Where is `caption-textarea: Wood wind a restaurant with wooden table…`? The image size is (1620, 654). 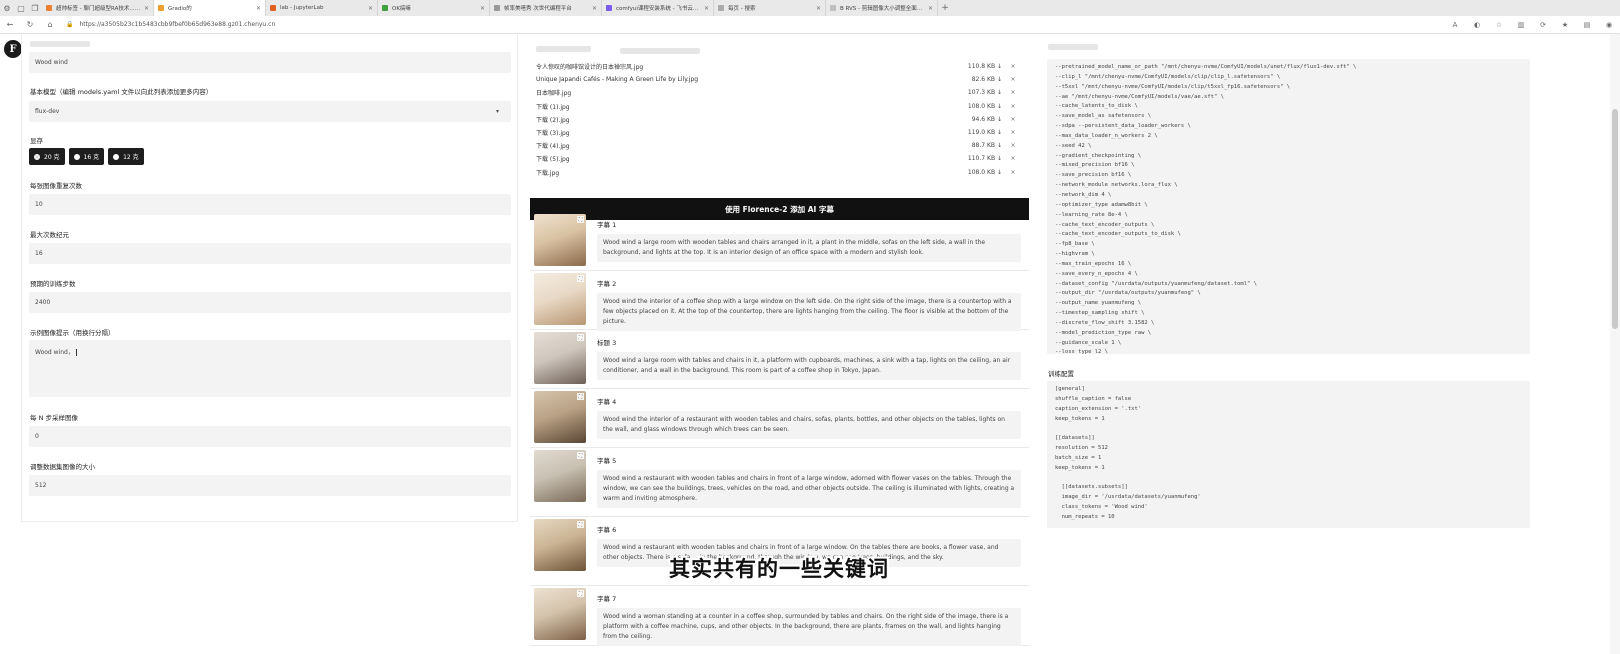 caption-textarea: Wood wind a restaurant with wooden table… is located at coordinates (809, 489).